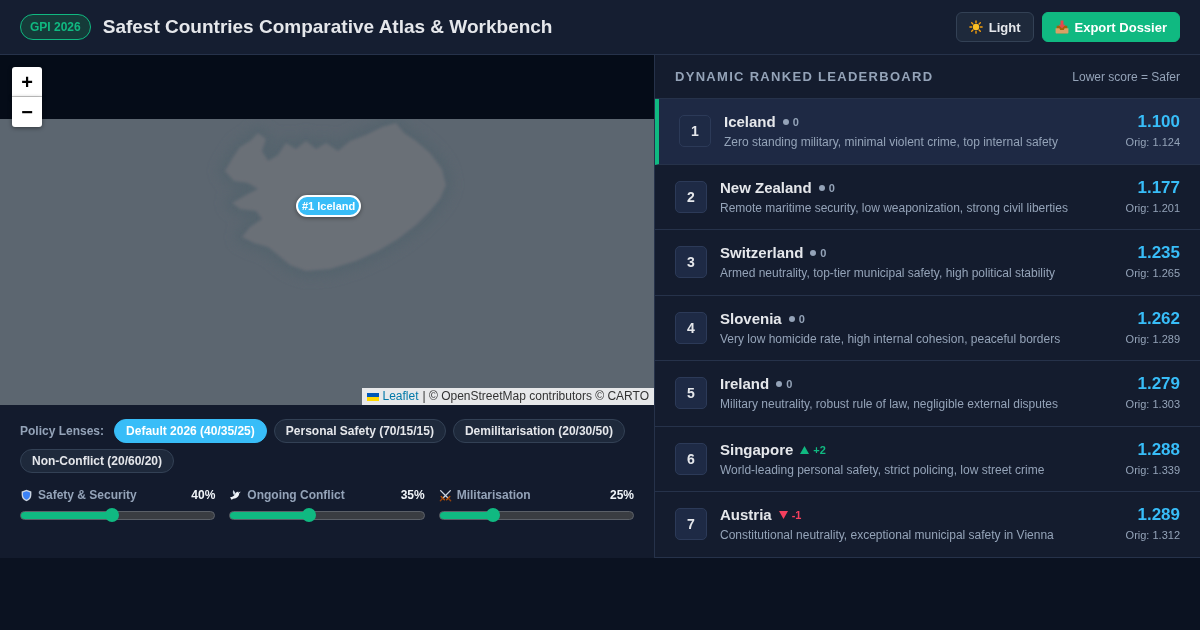 This screenshot has width=1200, height=630. Describe the element at coordinates (1158, 318) in the screenshot. I see `score-value: 1.262` at that location.